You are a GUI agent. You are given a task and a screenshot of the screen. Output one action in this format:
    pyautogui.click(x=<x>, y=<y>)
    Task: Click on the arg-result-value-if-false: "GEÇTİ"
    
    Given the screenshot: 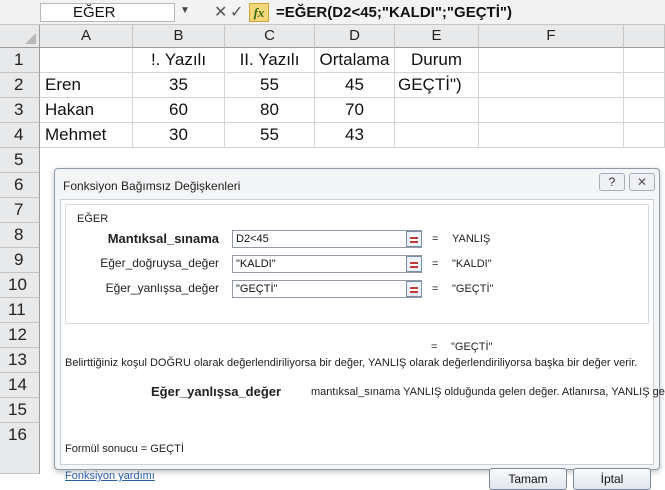 What is the action you would take?
    pyautogui.click(x=473, y=289)
    